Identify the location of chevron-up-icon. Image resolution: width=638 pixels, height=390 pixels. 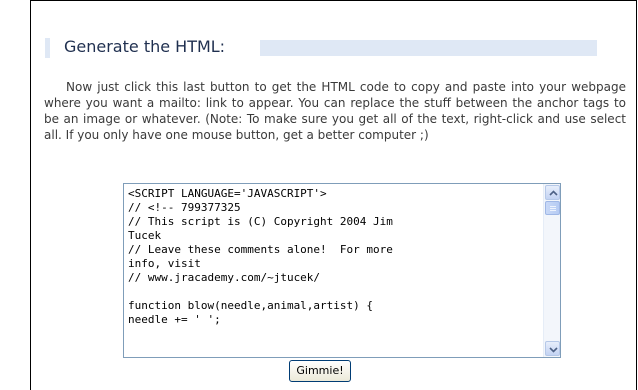
(553, 193).